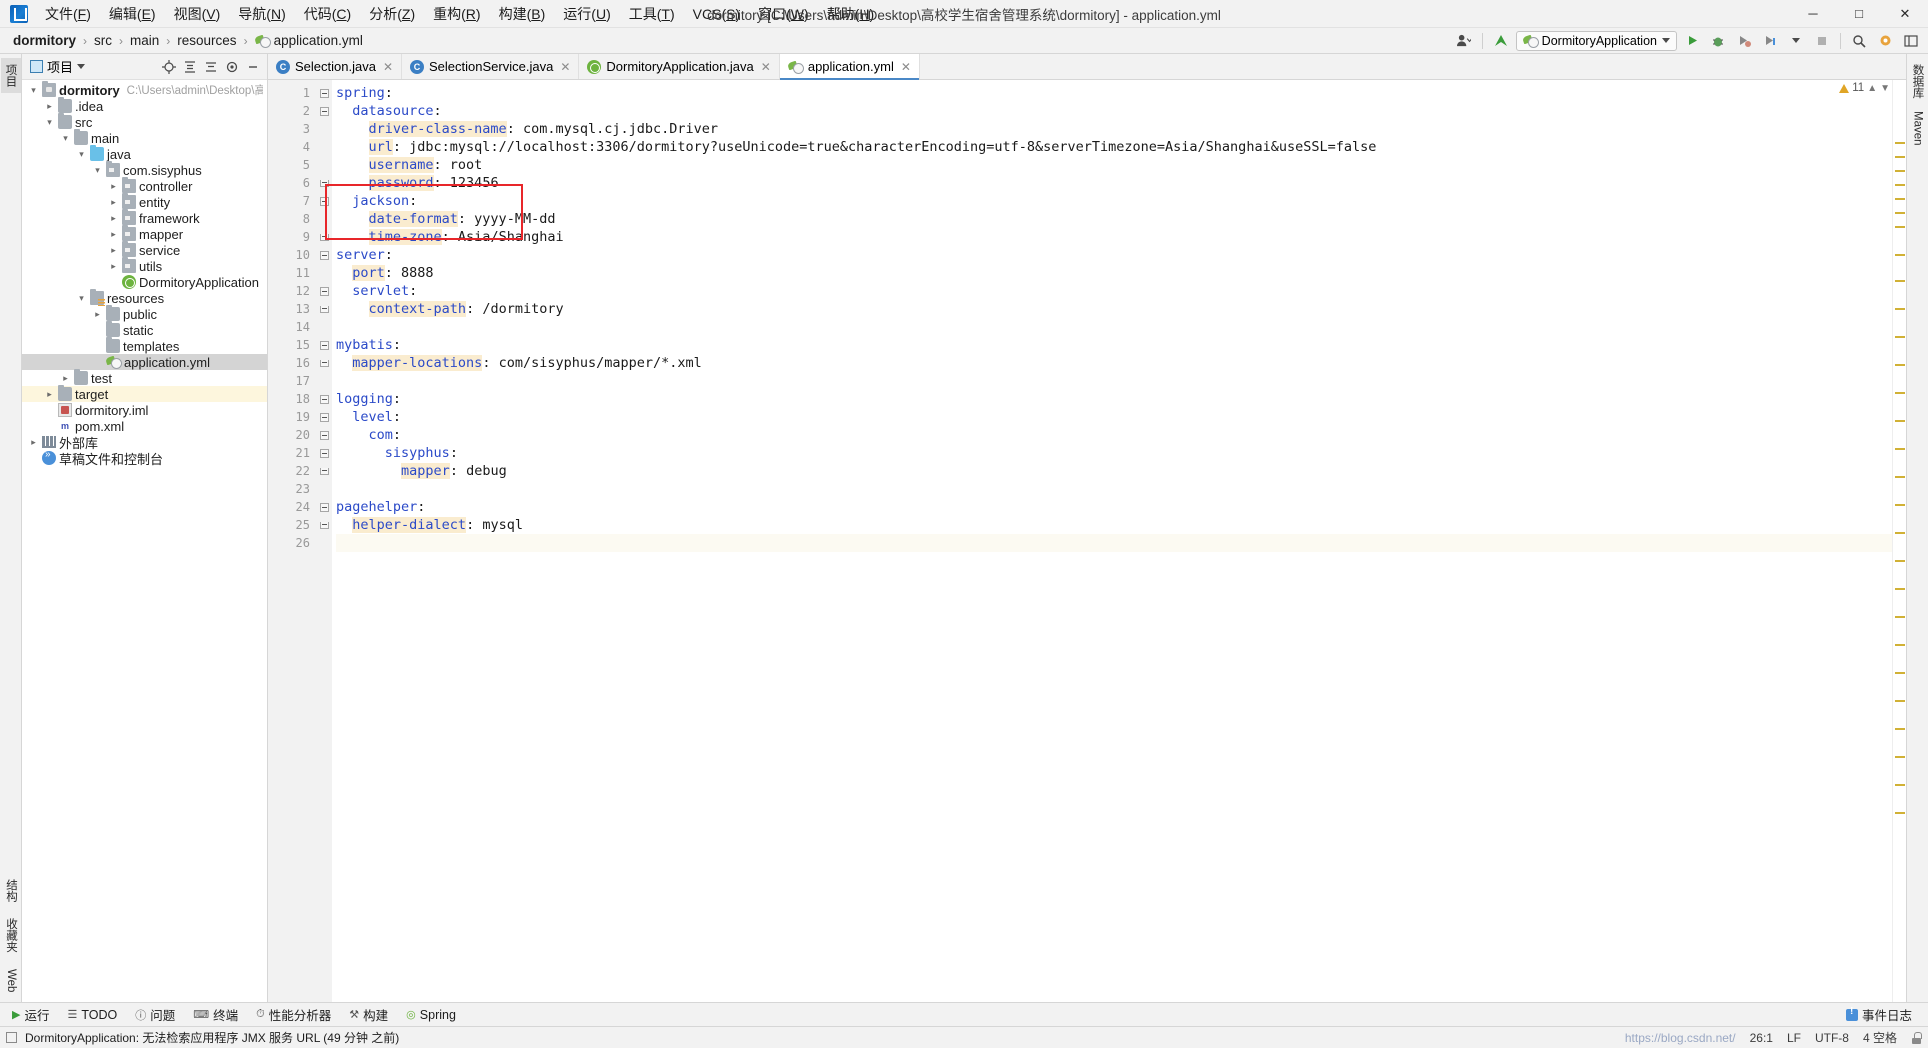  I want to click on tree-node-java: ▾ java, so click(144, 153).